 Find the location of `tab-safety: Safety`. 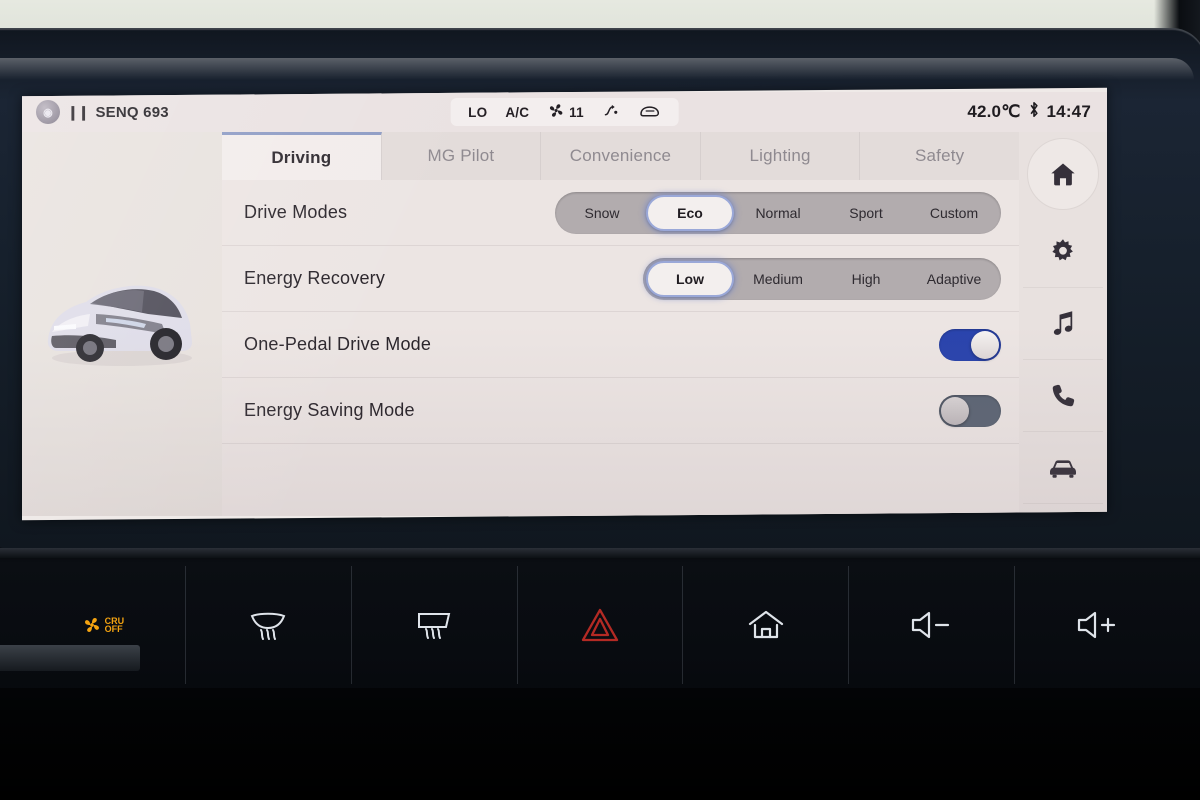

tab-safety: Safety is located at coordinates (939, 156).